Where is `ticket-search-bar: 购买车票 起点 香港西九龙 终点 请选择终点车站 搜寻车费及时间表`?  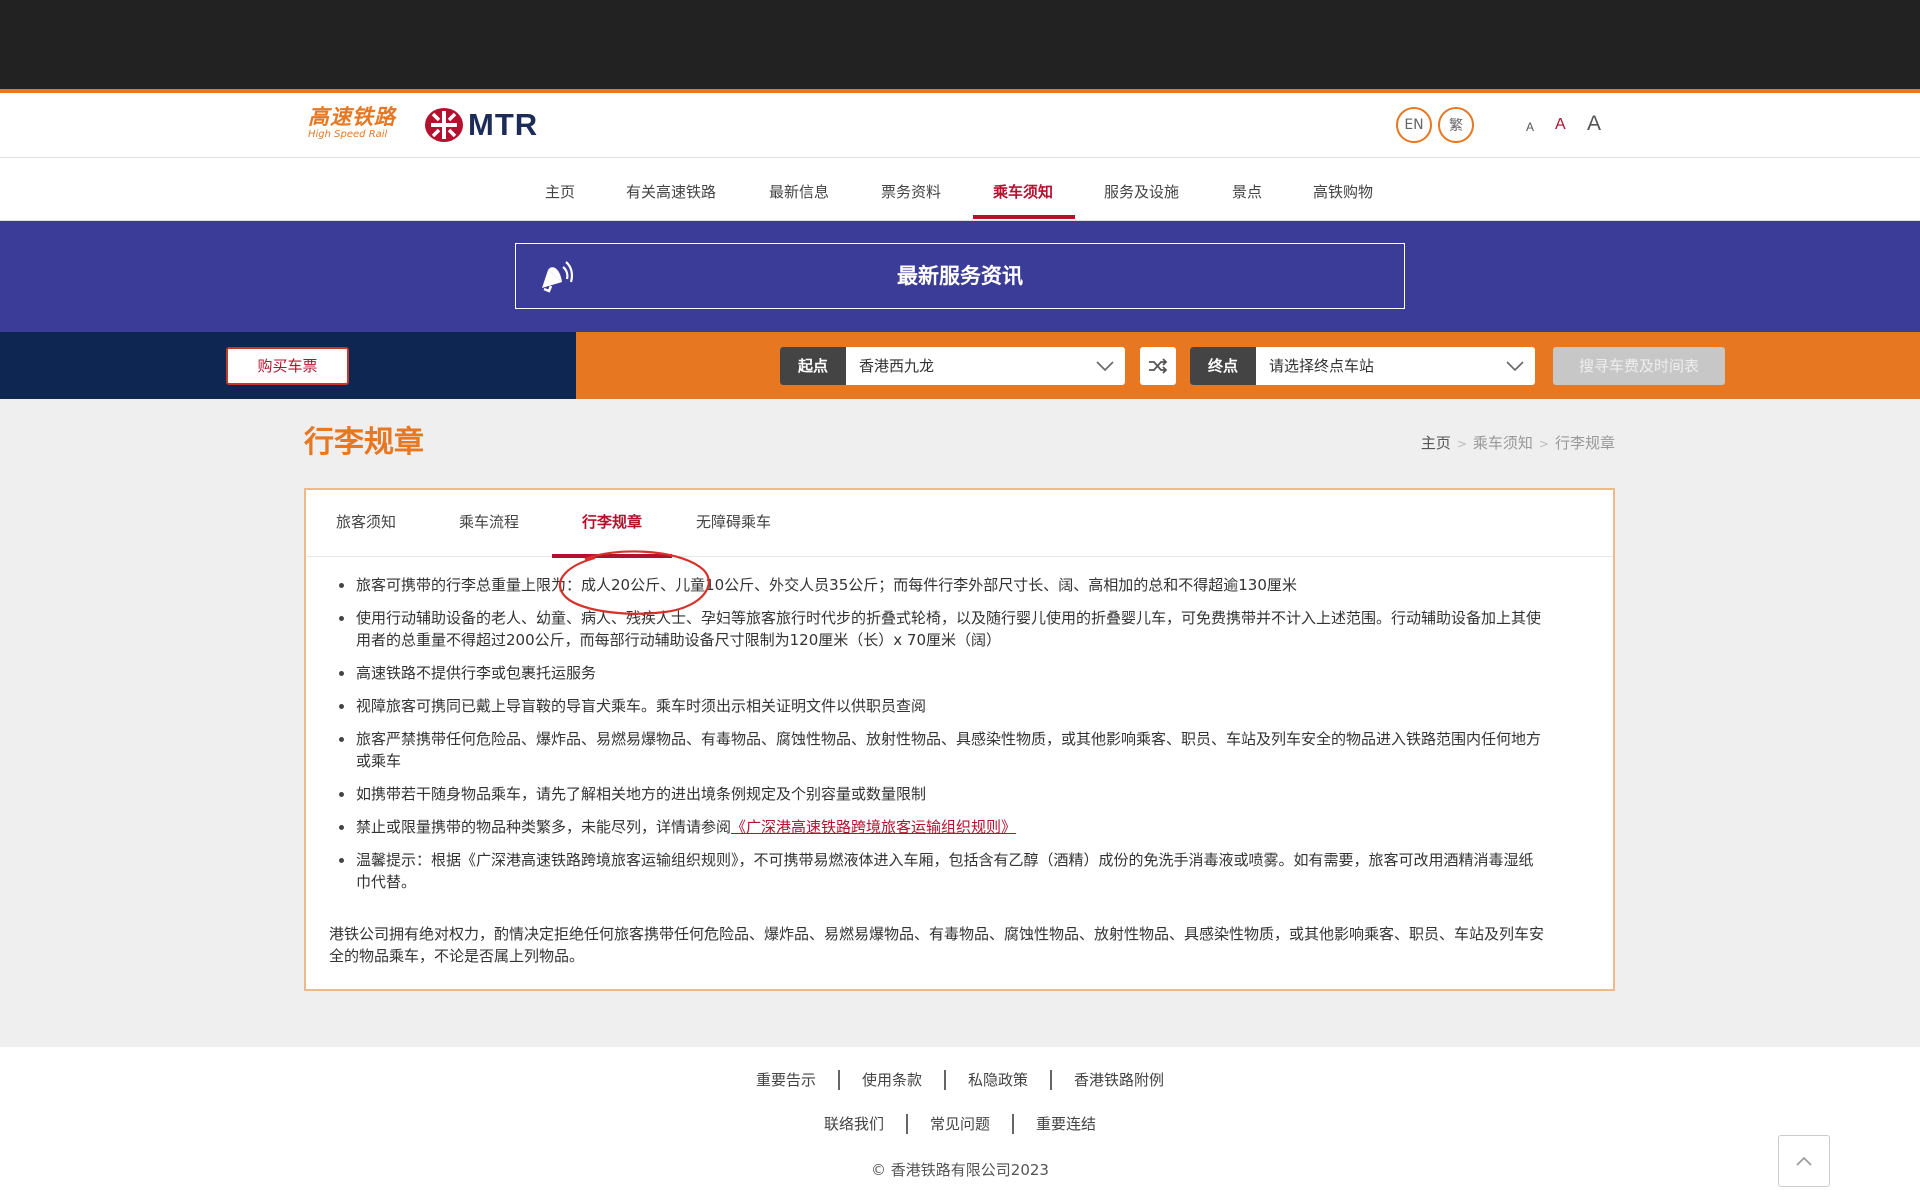 ticket-search-bar: 购买车票 起点 香港西九龙 终点 请选择终点车站 搜寻车费及时间表 is located at coordinates (960, 365).